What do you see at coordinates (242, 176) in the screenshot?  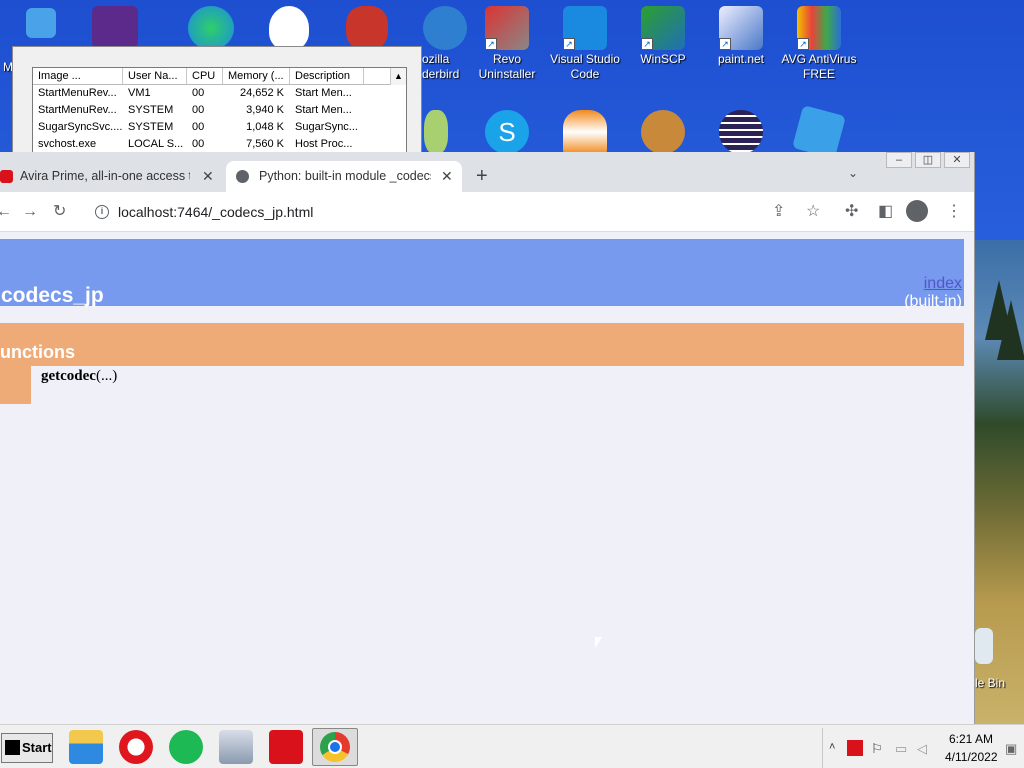 I see `globe-favicon-icon` at bounding box center [242, 176].